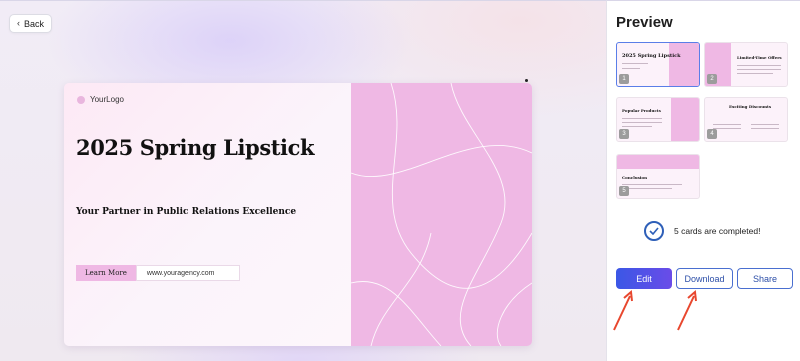  Describe the element at coordinates (651, 56) in the screenshot. I see `thumbnail-title: 2025 Spring Lipstick` at that location.